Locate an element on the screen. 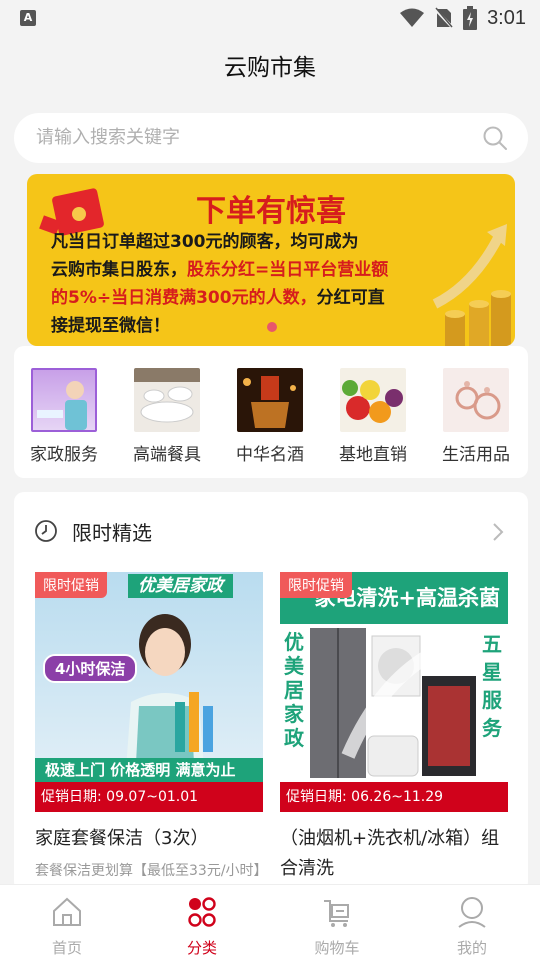 The height and width of the screenshot is (960, 540). tableware-thumb is located at coordinates (167, 400).